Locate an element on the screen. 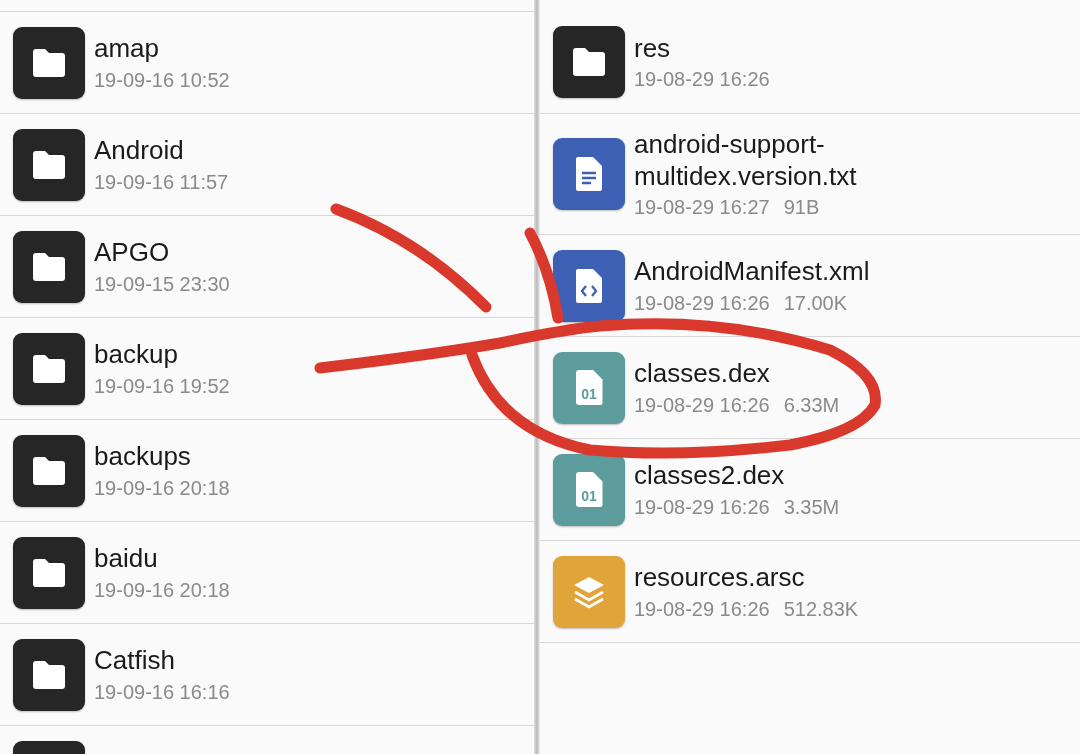 This screenshot has width=1080, height=754. folder-name: Android is located at coordinates (161, 151).